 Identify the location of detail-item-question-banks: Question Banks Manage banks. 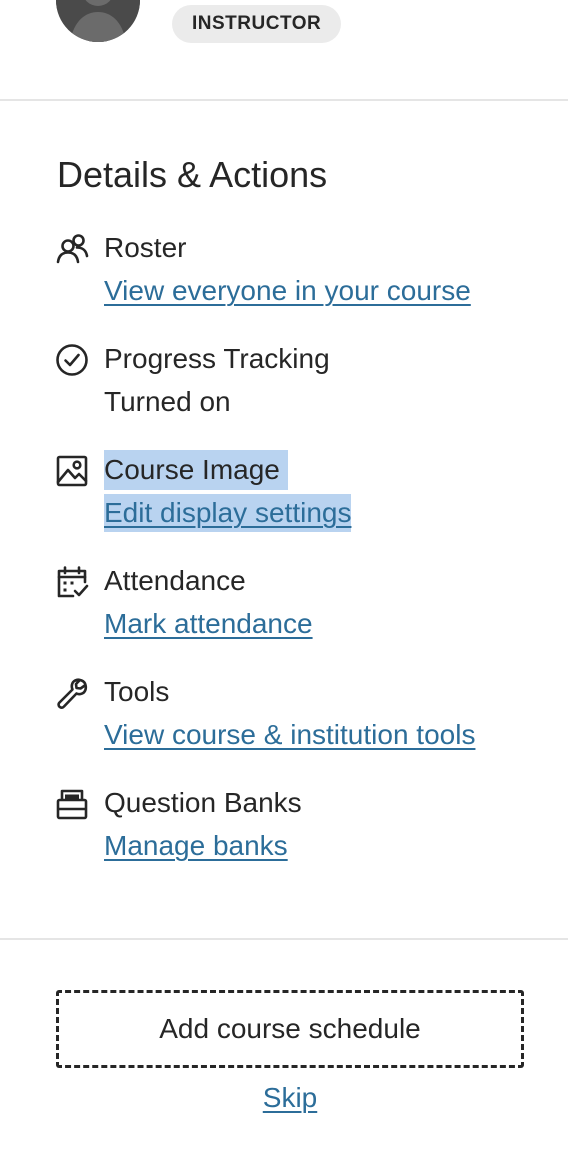
(284, 828).